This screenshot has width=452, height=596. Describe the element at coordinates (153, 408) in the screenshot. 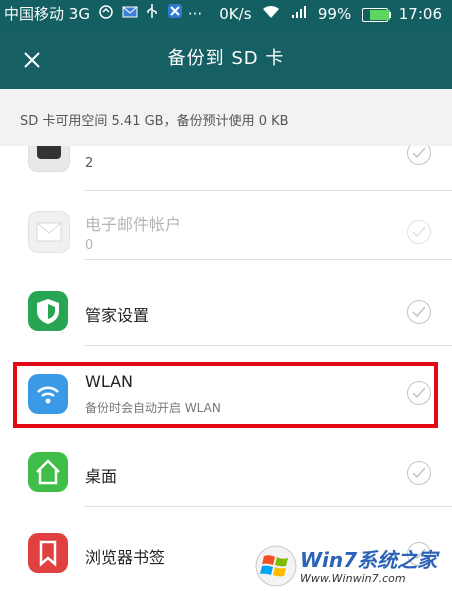

I see `list-item-description: 备份时会自动开启 WLAN` at that location.